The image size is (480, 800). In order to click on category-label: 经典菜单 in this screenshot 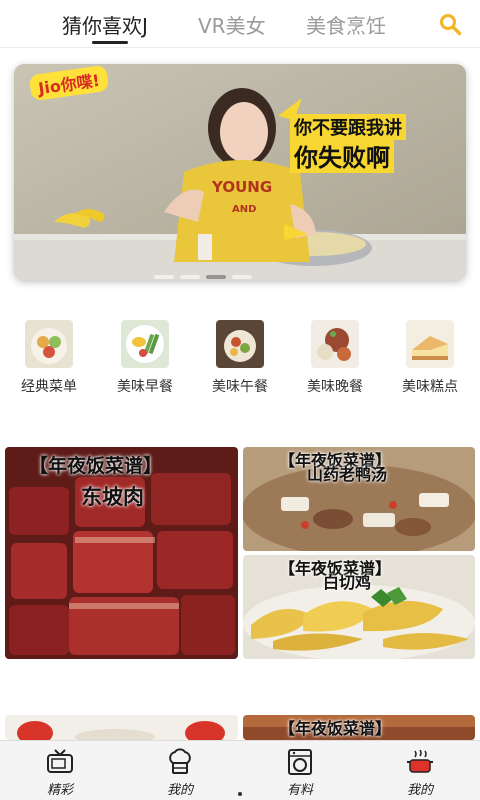, I will do `click(49, 387)`.